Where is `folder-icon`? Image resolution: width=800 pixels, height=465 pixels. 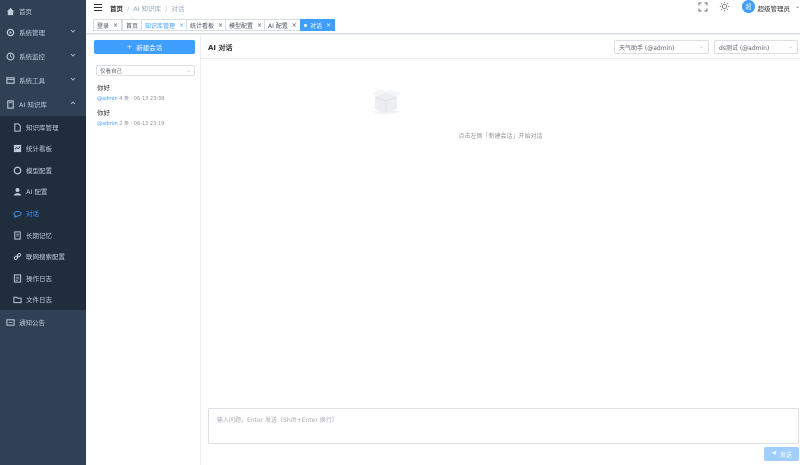 folder-icon is located at coordinates (17, 299).